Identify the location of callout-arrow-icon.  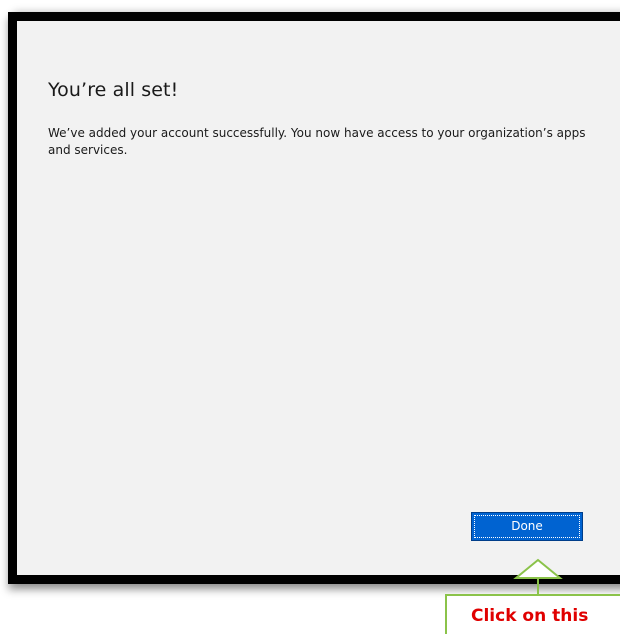
(538, 577).